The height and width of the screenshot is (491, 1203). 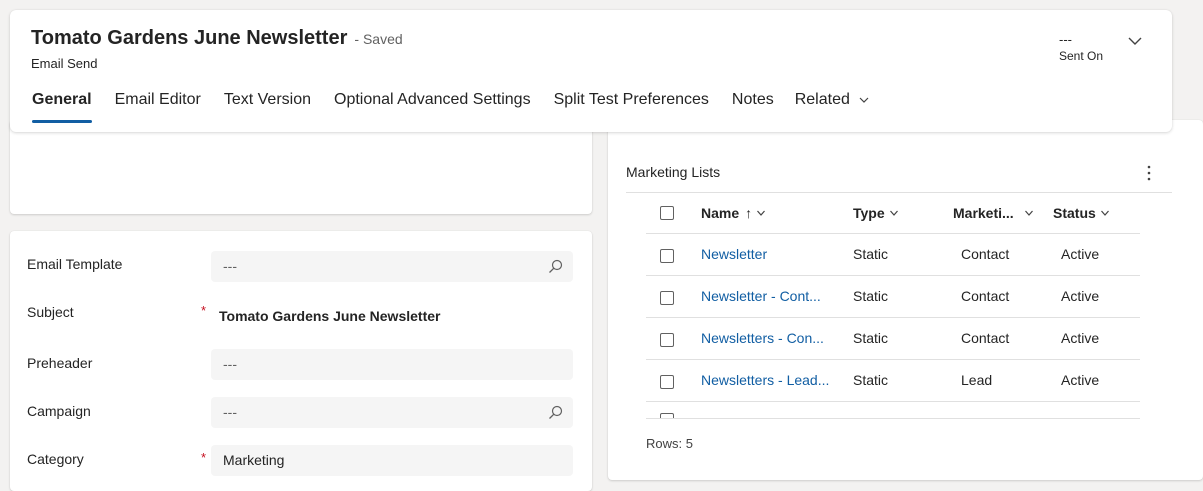 I want to click on preheader-value: ---, so click(x=230, y=364).